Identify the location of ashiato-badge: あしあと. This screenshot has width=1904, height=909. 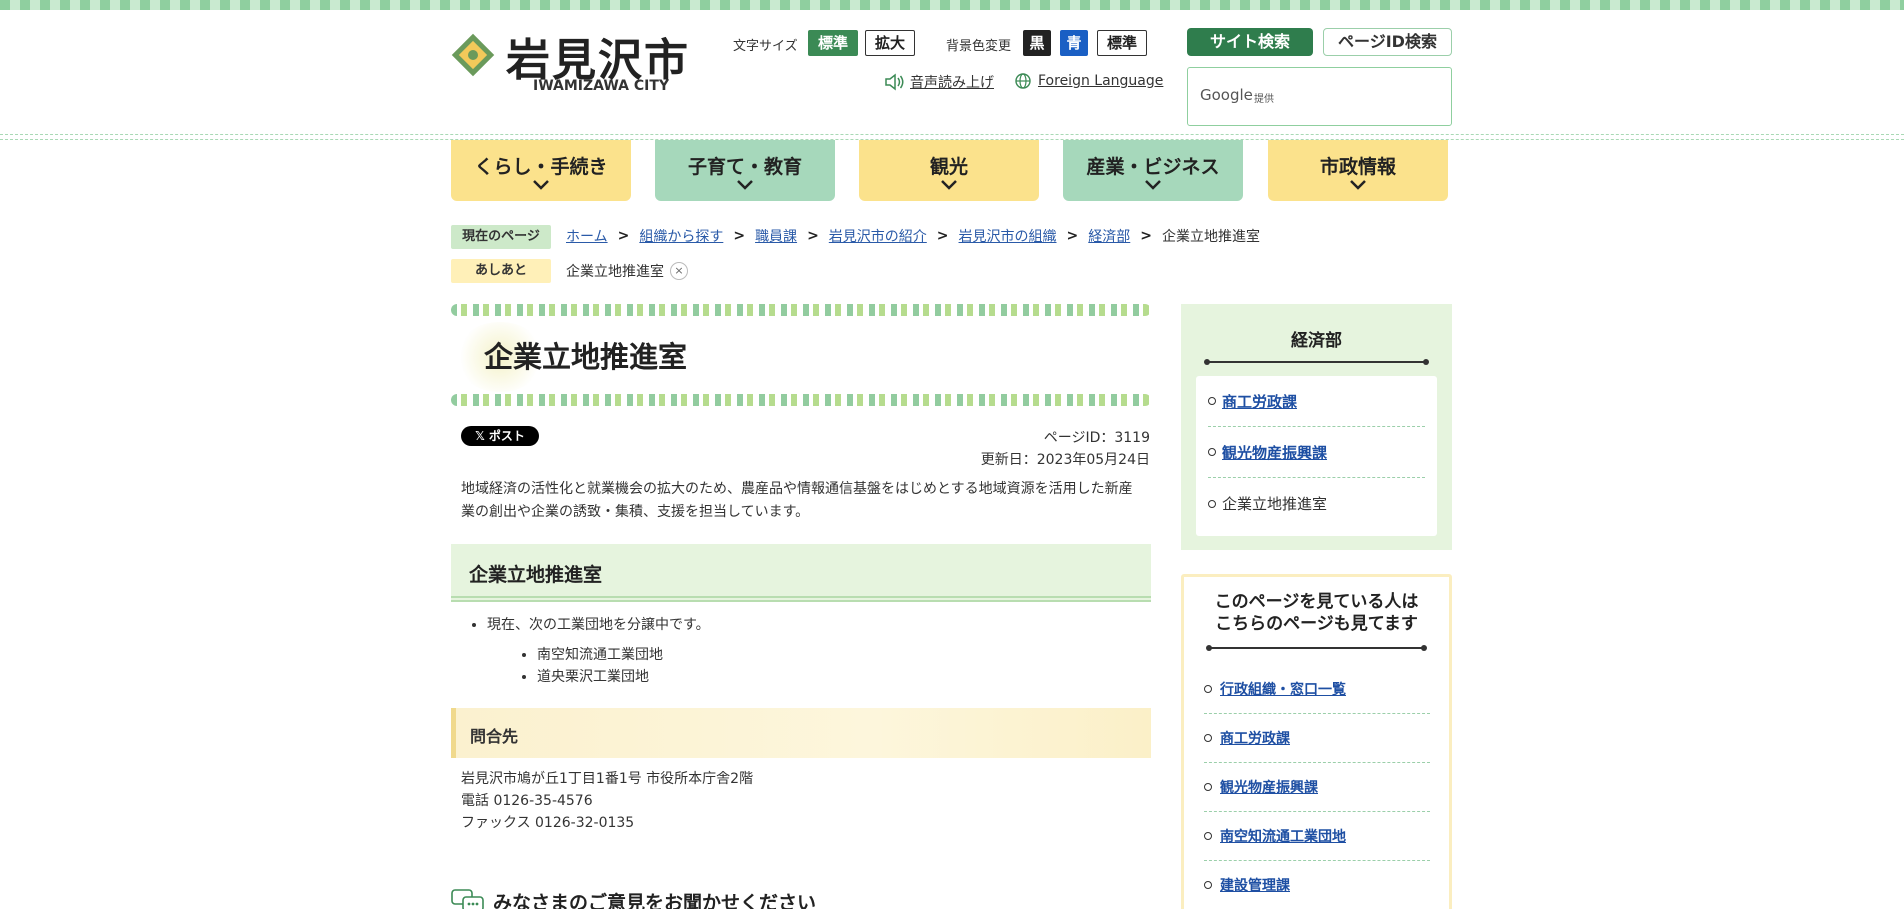
(501, 271).